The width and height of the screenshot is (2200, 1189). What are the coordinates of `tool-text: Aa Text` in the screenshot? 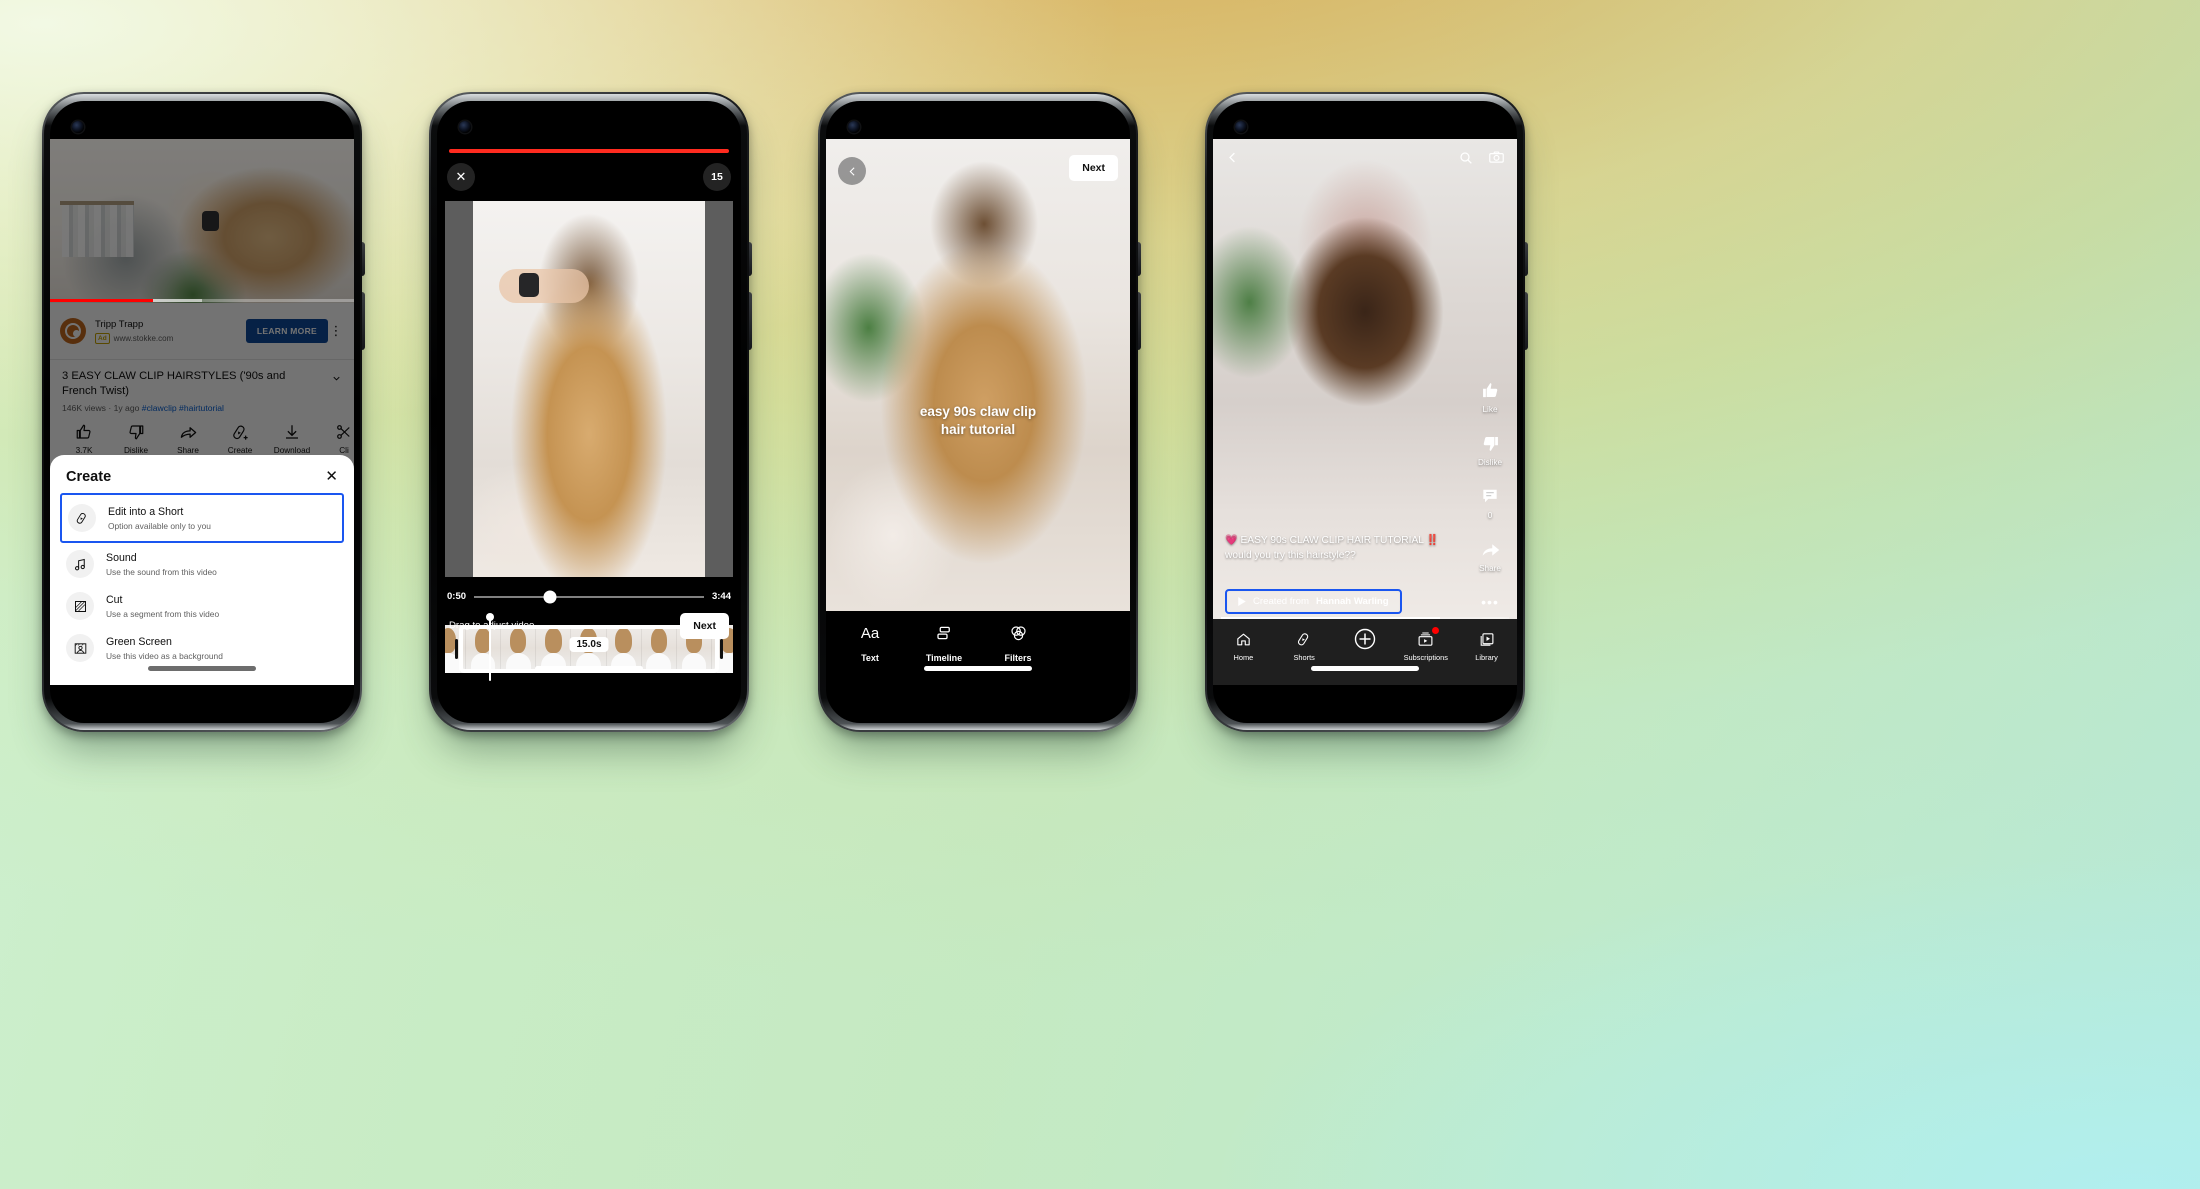 It's located at (870, 653).